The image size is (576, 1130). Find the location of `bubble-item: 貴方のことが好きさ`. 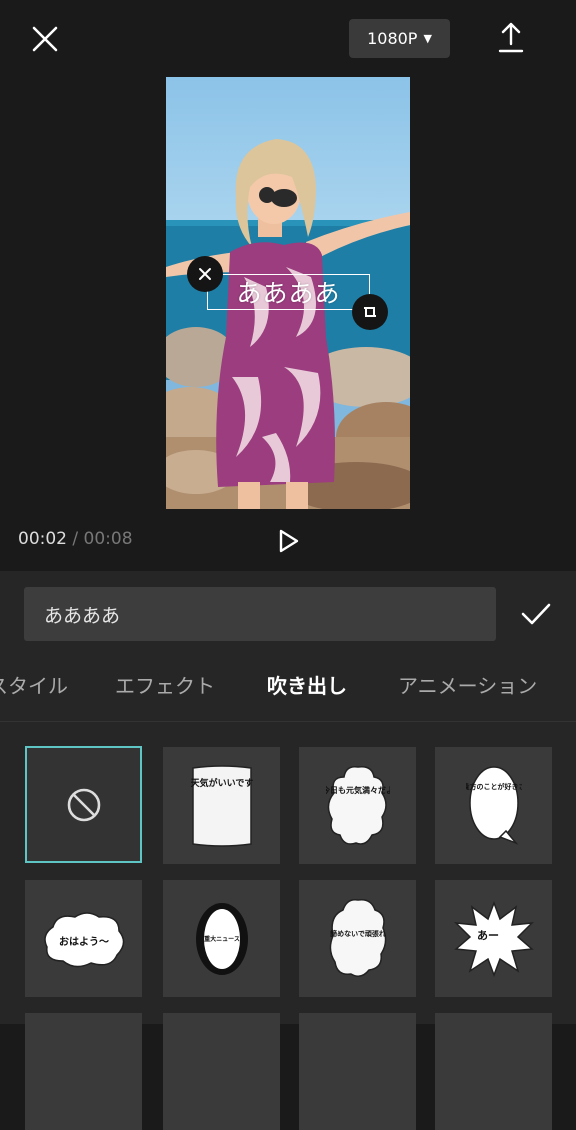

bubble-item: 貴方のことが好きさ is located at coordinates (493, 805).